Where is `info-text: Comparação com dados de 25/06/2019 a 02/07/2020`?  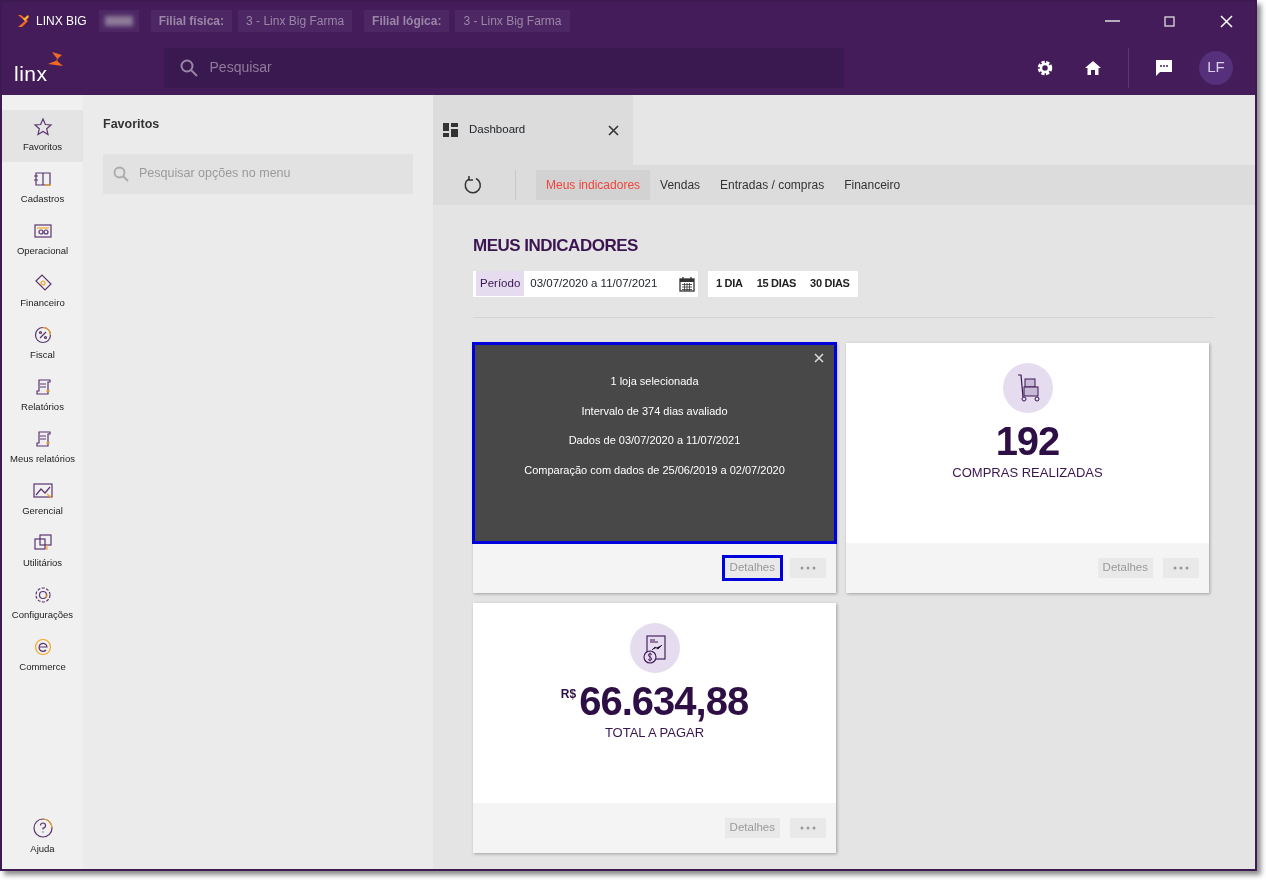
info-text: Comparação com dados de 25/06/2019 a 02/07/2020 is located at coordinates (654, 470).